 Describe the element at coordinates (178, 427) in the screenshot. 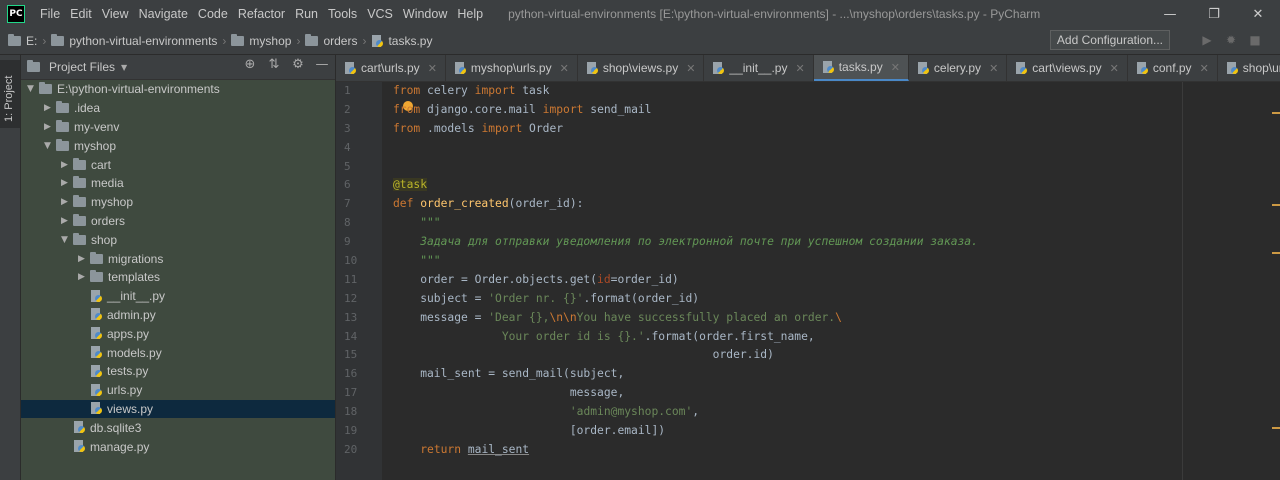

I see `tree-item: db.sqlite3` at that location.